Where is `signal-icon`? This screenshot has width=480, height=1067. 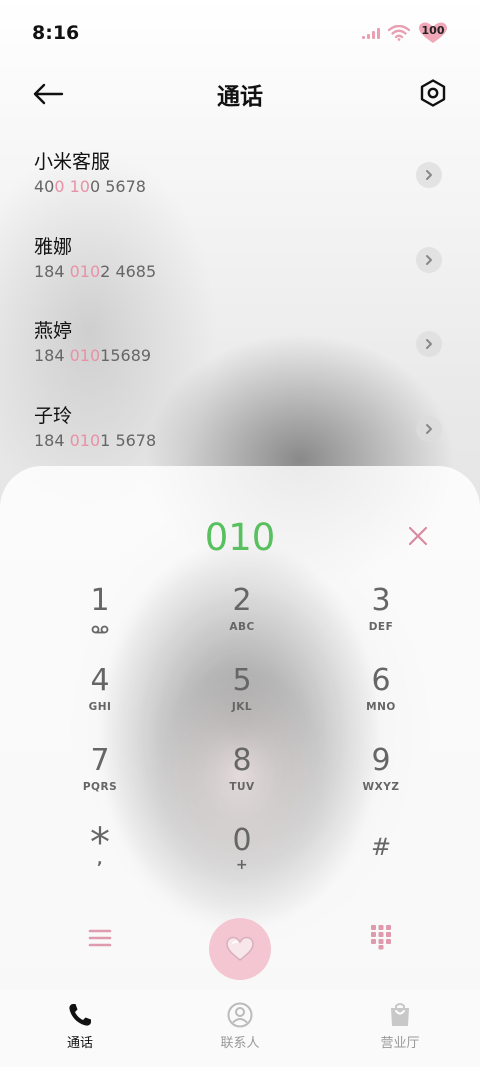
signal-icon is located at coordinates (371, 33).